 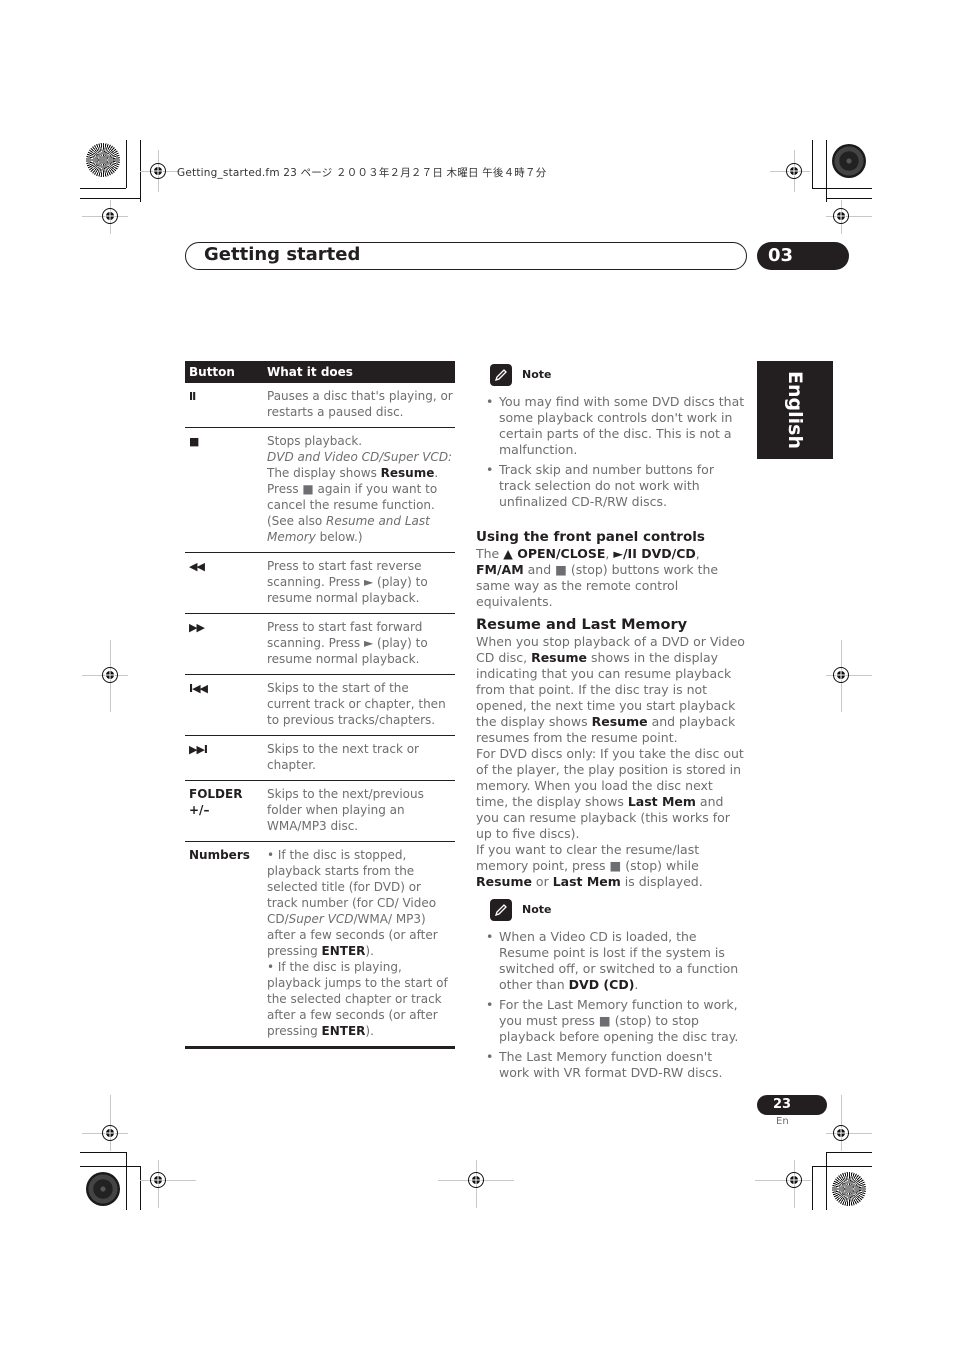 I want to click on row-description: Skips to the next track or chapter., so click(x=343, y=757).